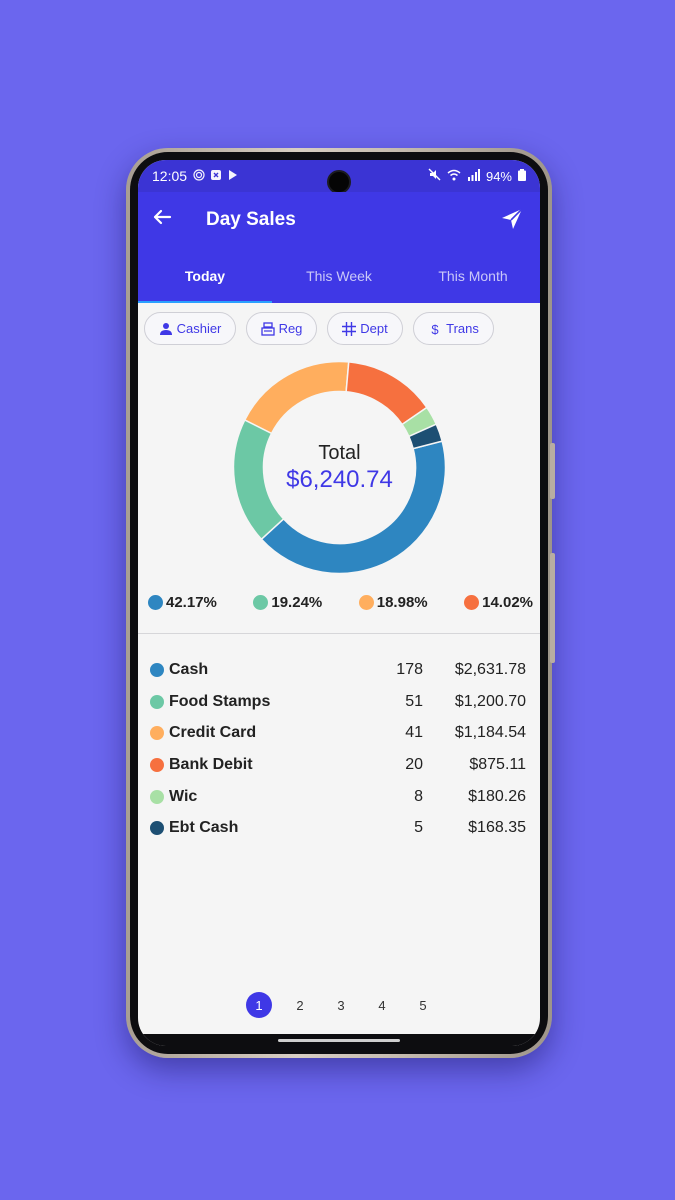  What do you see at coordinates (382, 1005) in the screenshot?
I see `page-button-4: 4` at bounding box center [382, 1005].